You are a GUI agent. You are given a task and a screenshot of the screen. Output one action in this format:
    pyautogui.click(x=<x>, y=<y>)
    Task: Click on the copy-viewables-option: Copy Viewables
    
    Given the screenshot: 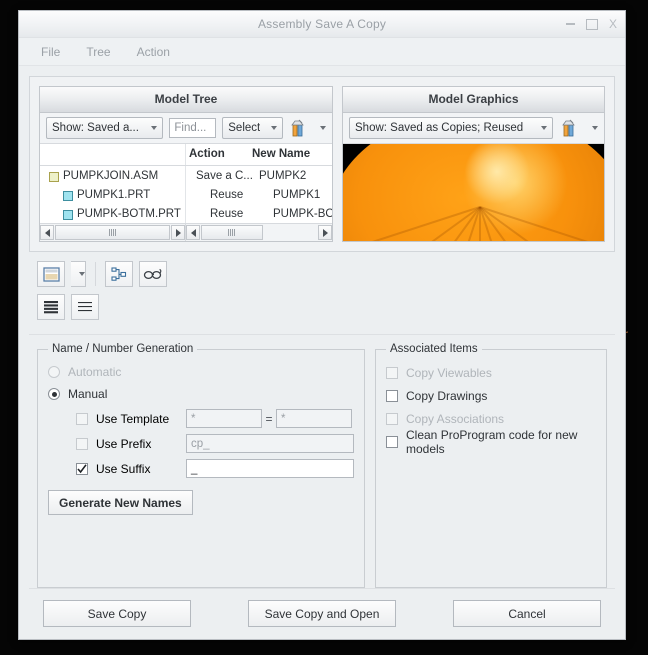 What is the action you would take?
    pyautogui.click(x=491, y=372)
    